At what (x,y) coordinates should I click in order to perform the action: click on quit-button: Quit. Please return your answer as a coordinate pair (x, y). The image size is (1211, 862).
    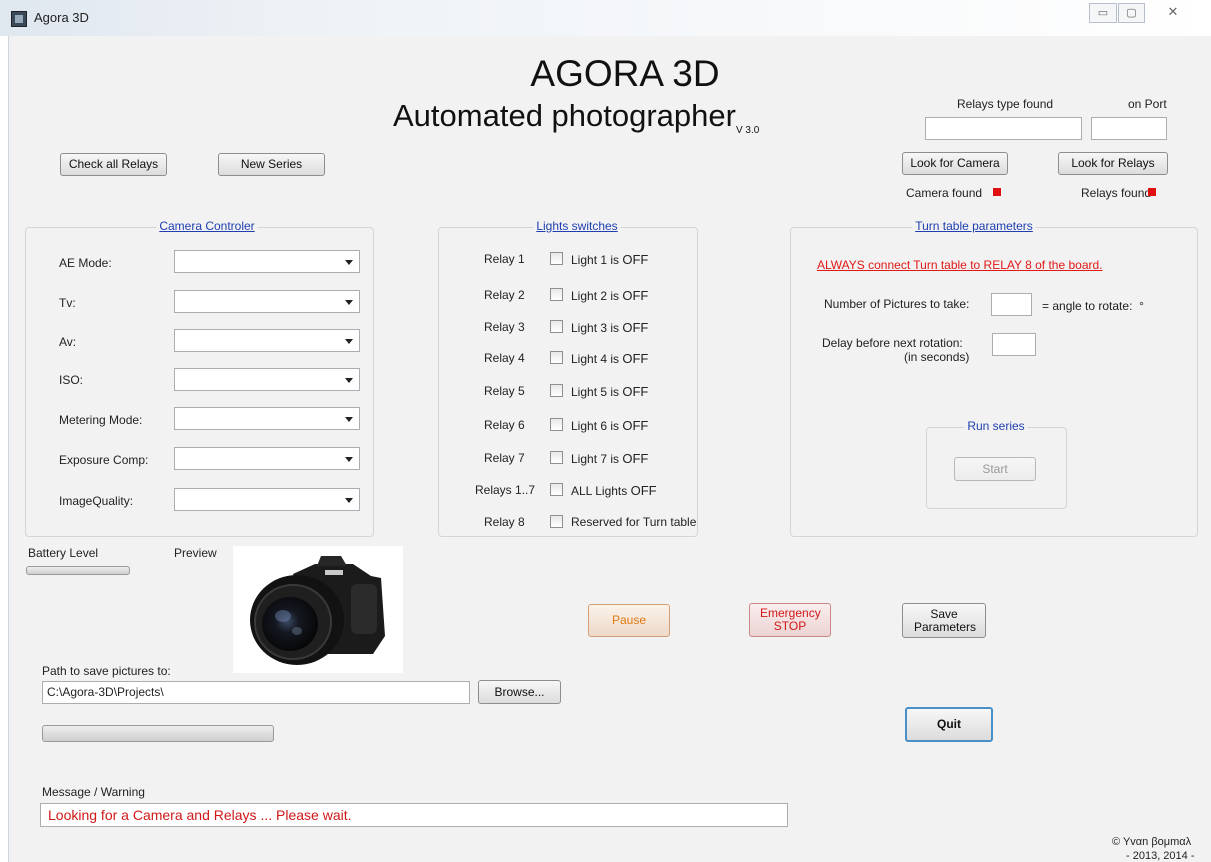
    Looking at the image, I should click on (949, 724).